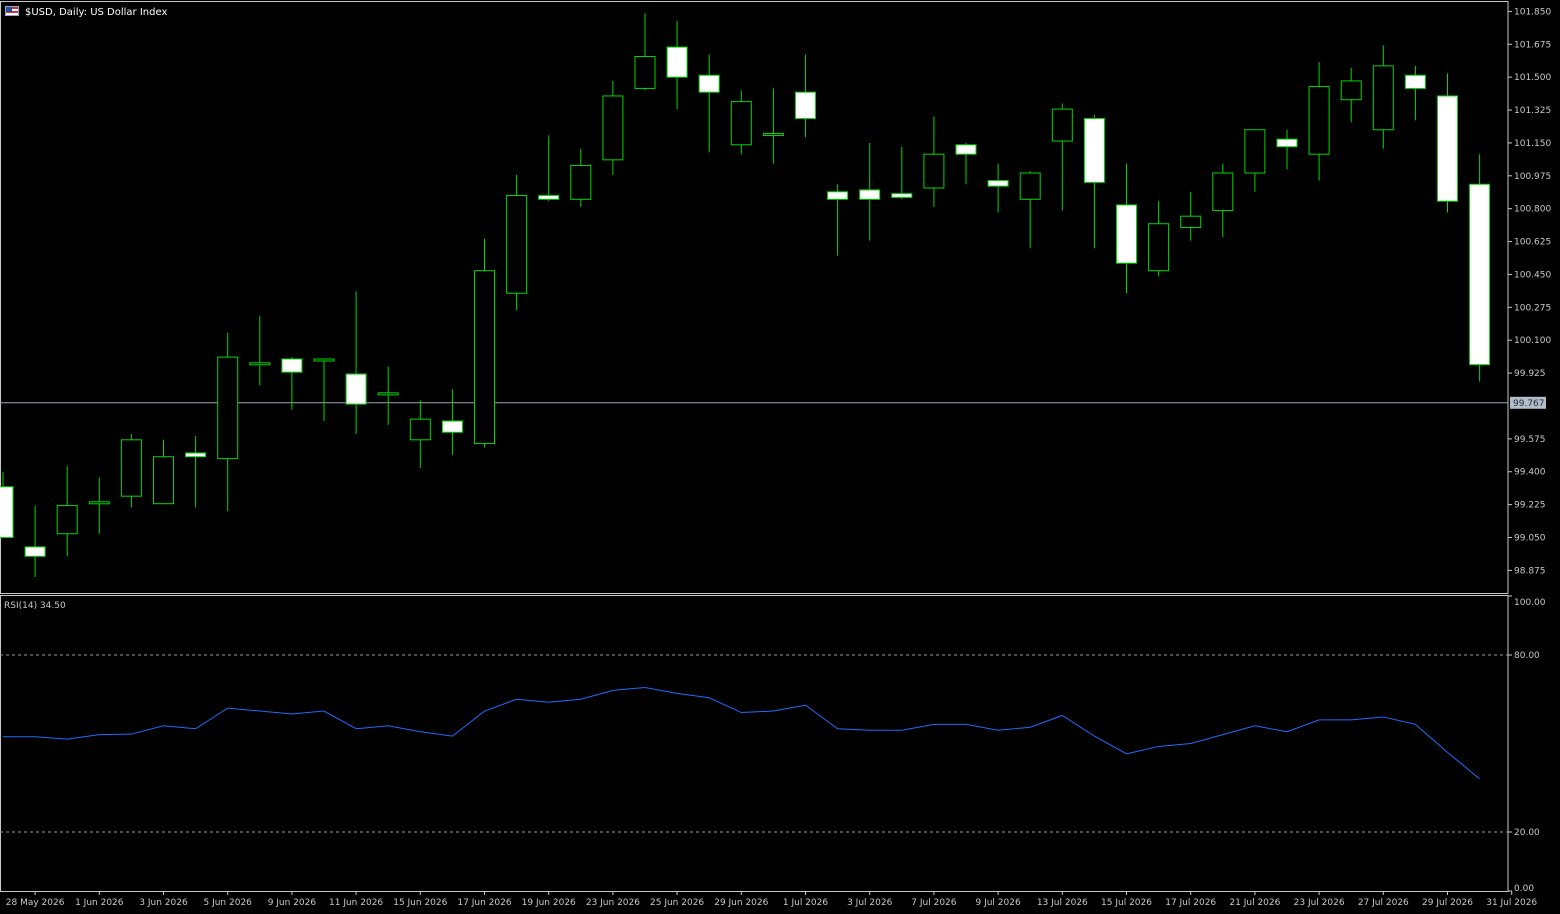  Describe the element at coordinates (1532, 144) in the screenshot. I see `price-tick-label: 101.150` at that location.